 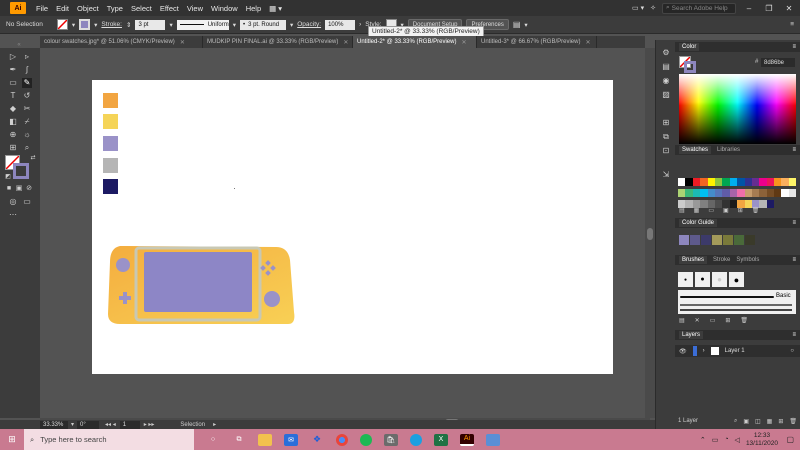 I want to click on status-menu-icon: ▸, so click(x=214, y=424).